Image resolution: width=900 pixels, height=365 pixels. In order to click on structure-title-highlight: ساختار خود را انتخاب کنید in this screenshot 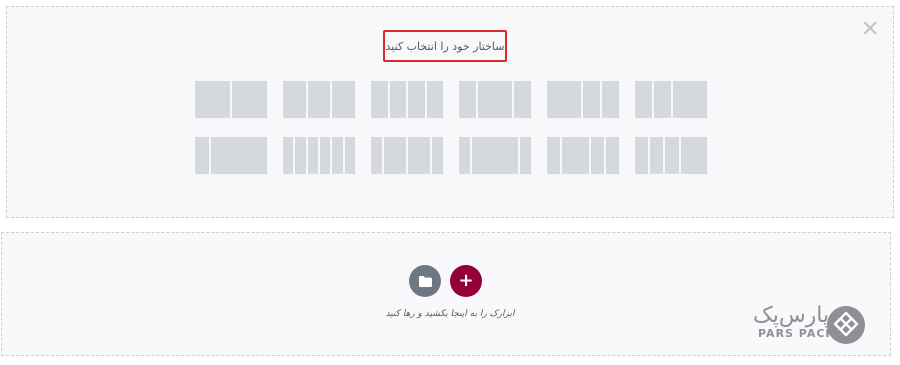, I will do `click(445, 46)`.